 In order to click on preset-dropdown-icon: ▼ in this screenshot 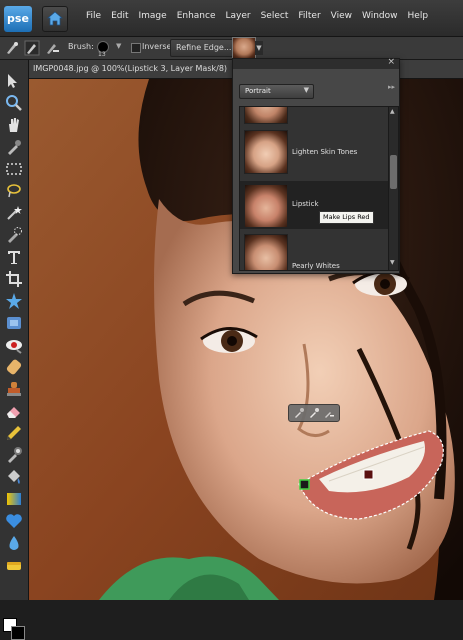, I will do `click(259, 48)`.